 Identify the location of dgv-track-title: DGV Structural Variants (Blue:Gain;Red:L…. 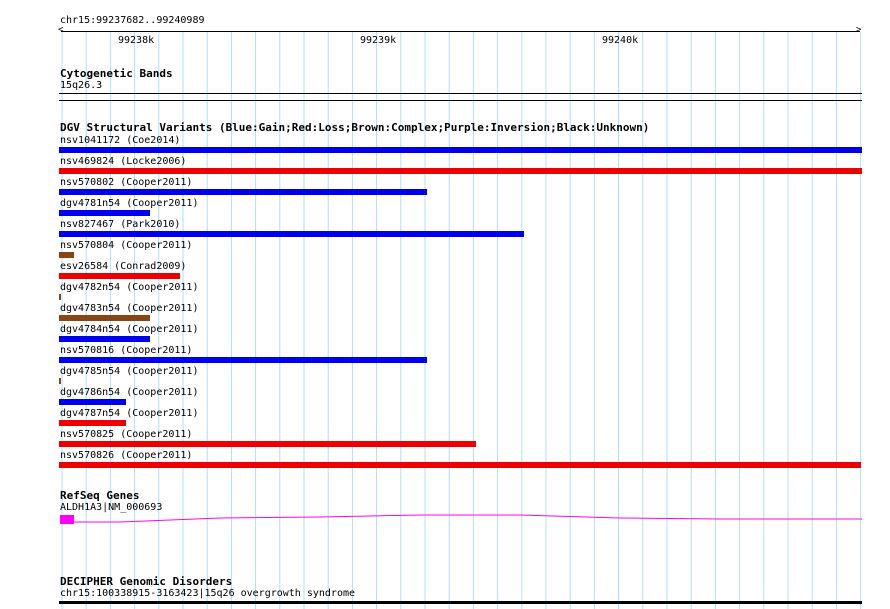
(355, 127).